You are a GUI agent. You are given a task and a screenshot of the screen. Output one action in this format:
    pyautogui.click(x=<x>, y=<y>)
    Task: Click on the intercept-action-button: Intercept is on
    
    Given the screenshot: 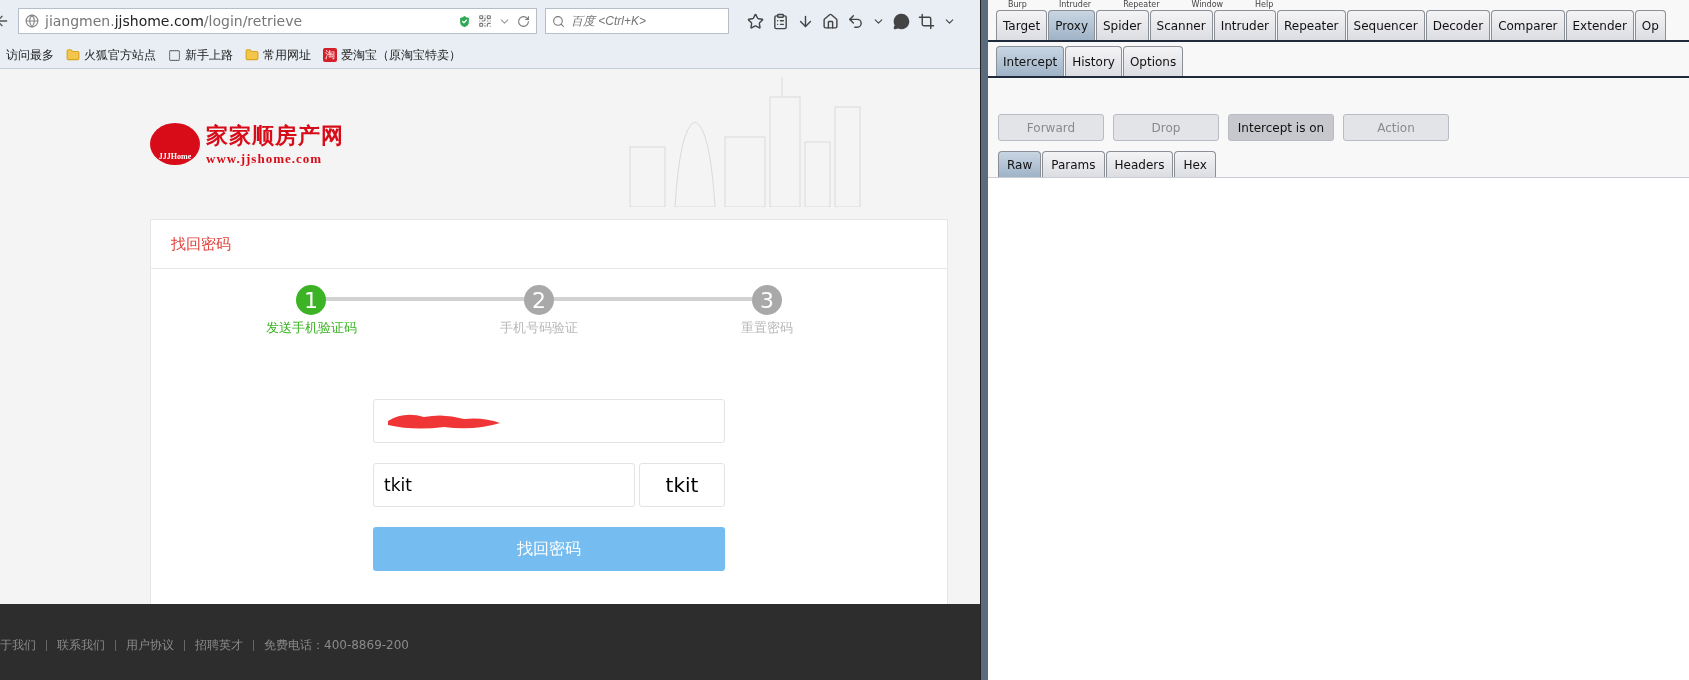 What is the action you would take?
    pyautogui.click(x=1281, y=127)
    